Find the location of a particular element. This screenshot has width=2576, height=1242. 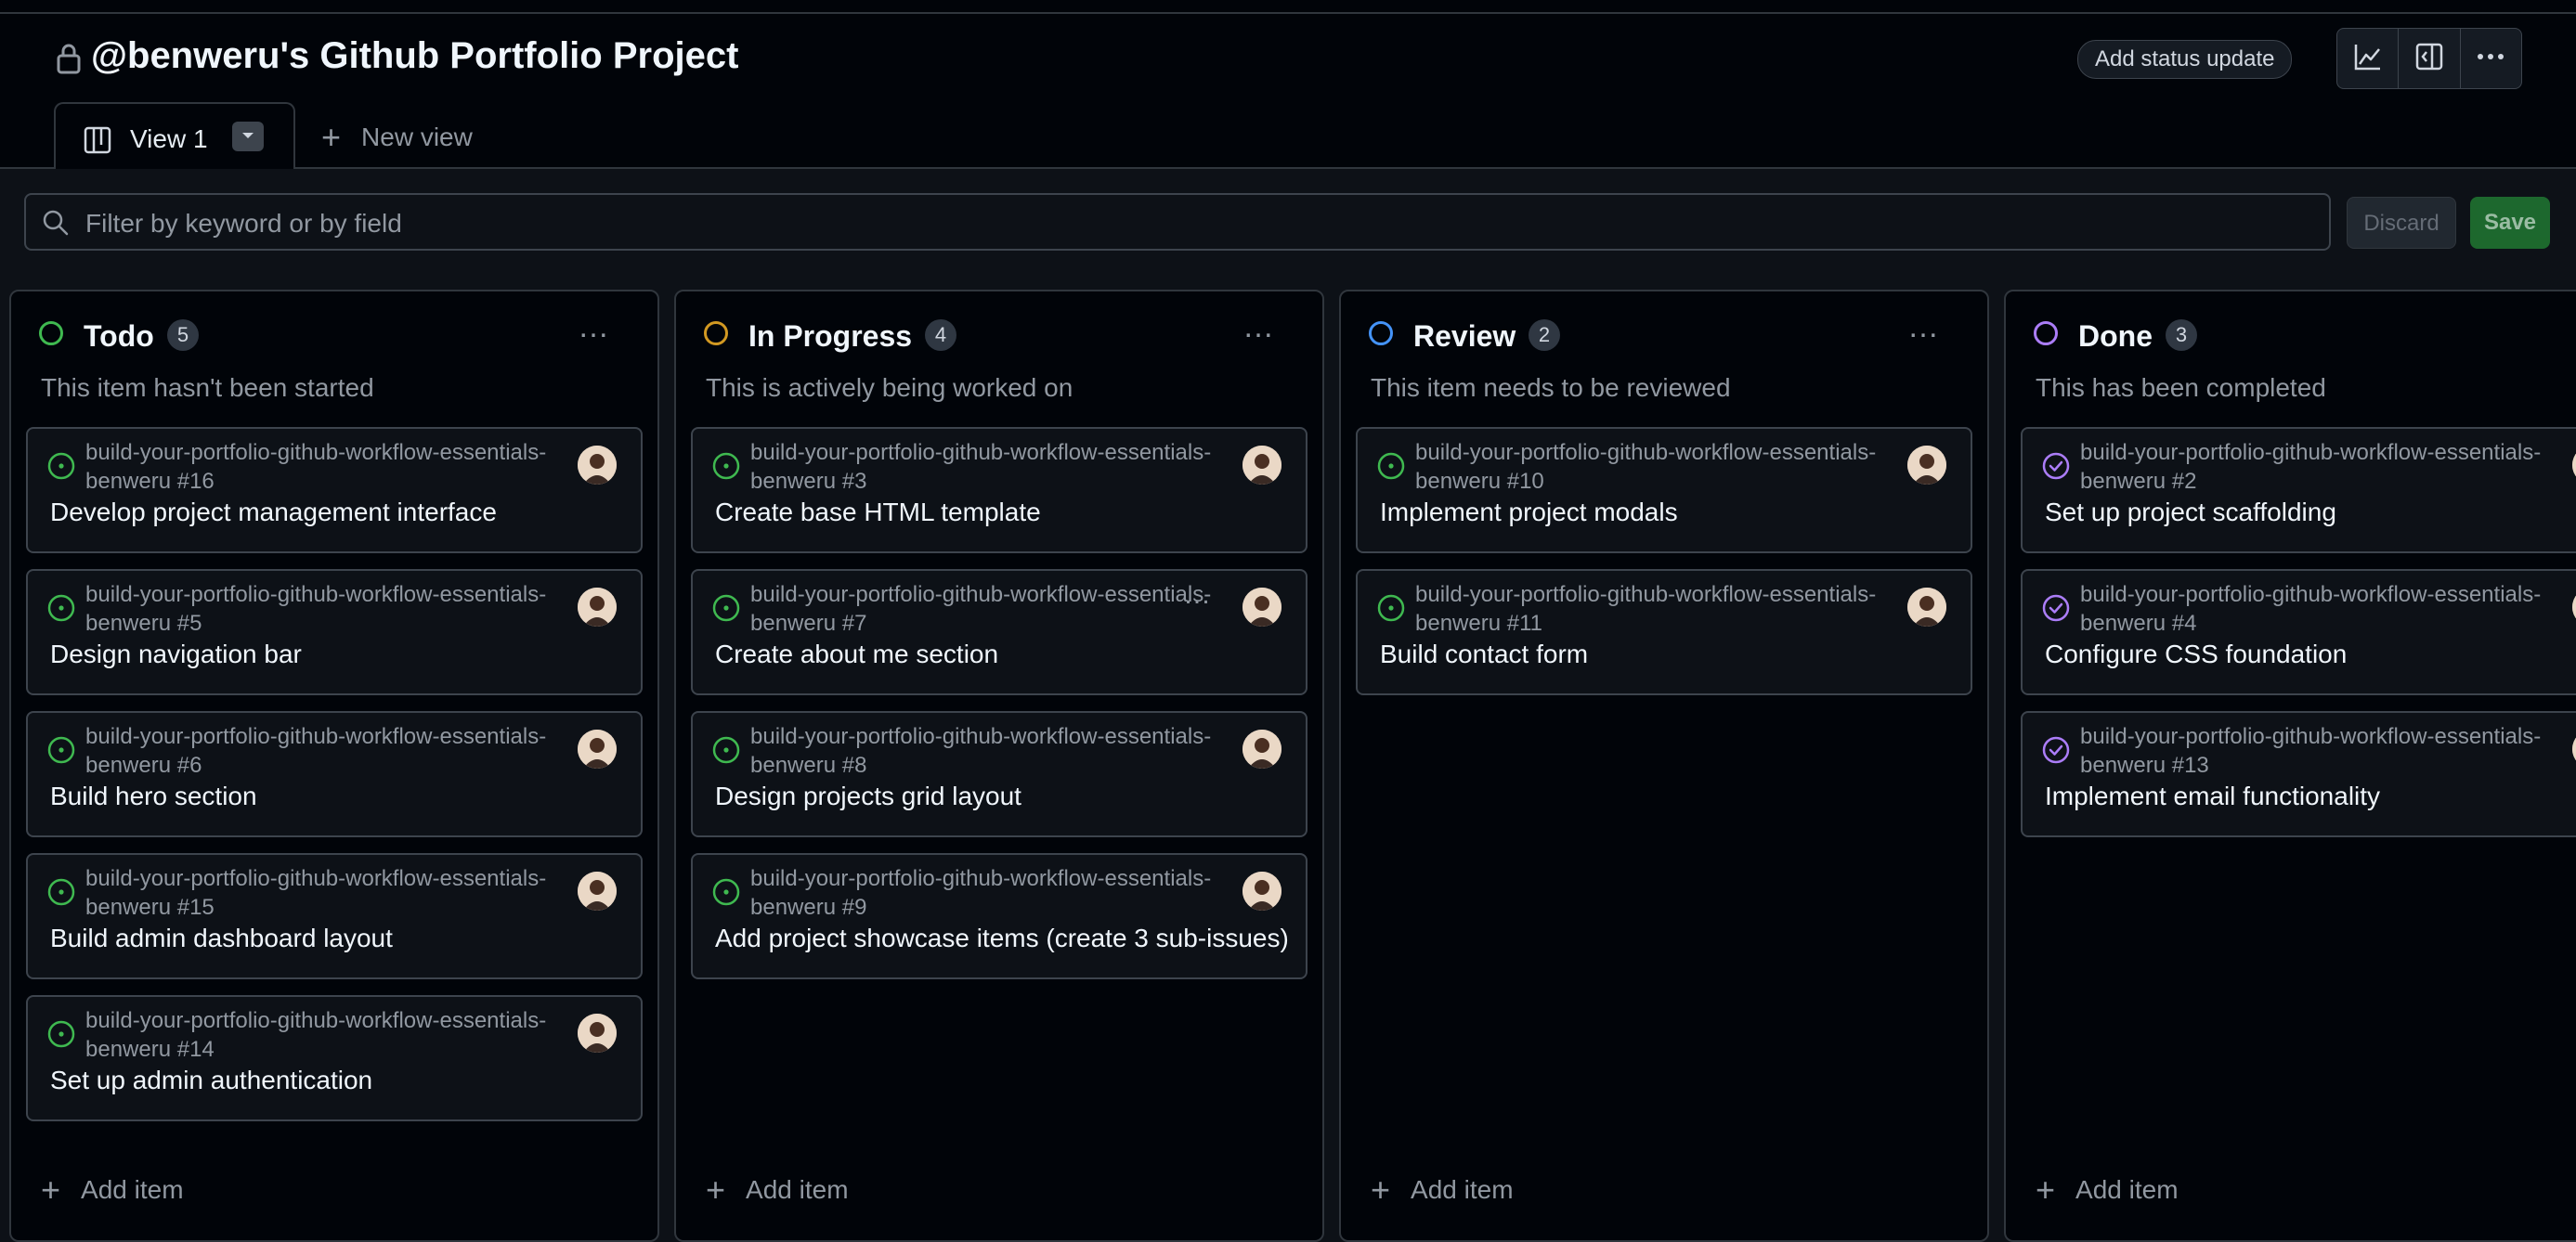

save-button: Save is located at coordinates (2510, 223).